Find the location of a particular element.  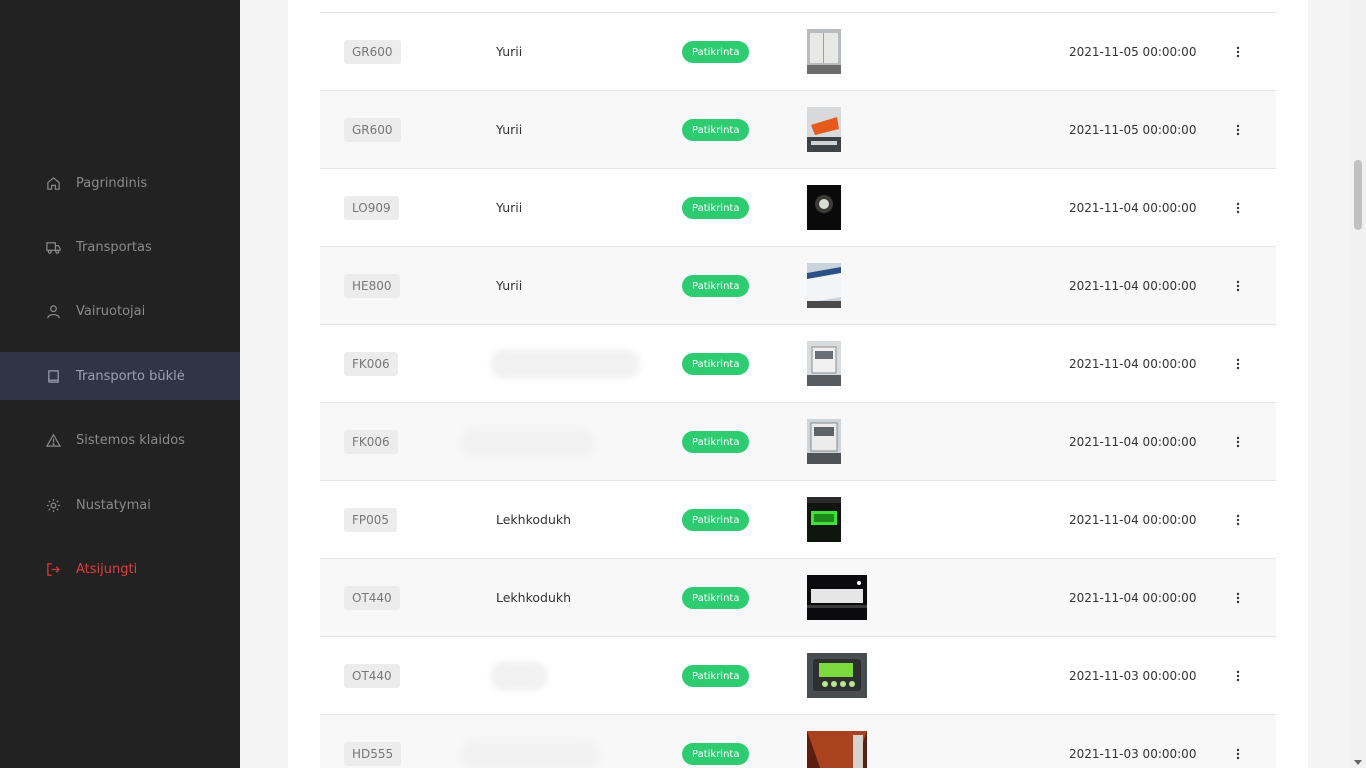

sidebar-item-atsijungti: Atsijungti is located at coordinates (120, 569).